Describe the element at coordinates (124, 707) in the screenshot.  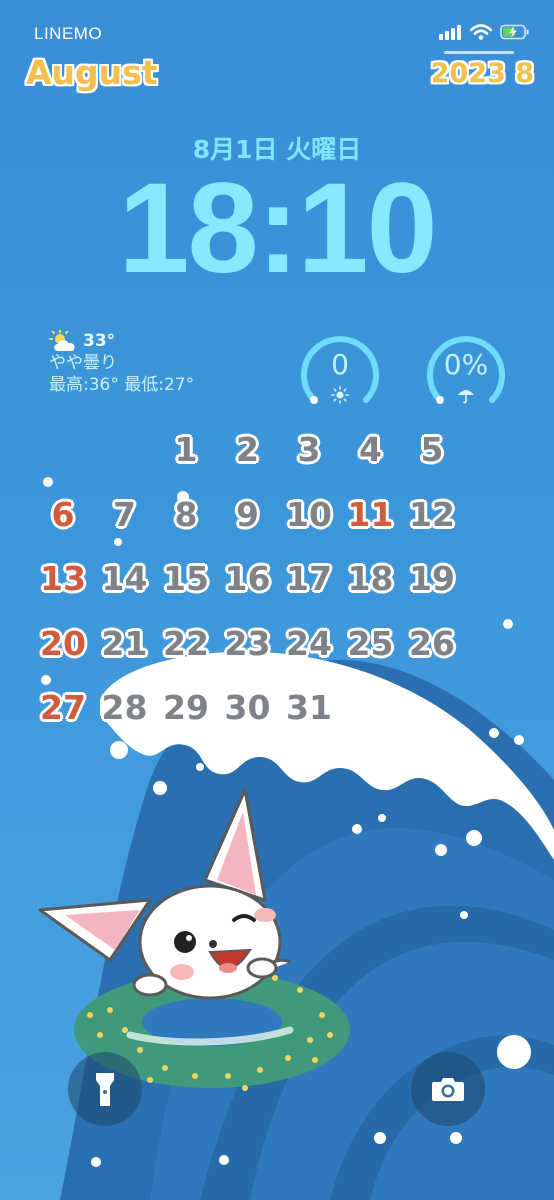
I see `calendar-day: 28` at that location.